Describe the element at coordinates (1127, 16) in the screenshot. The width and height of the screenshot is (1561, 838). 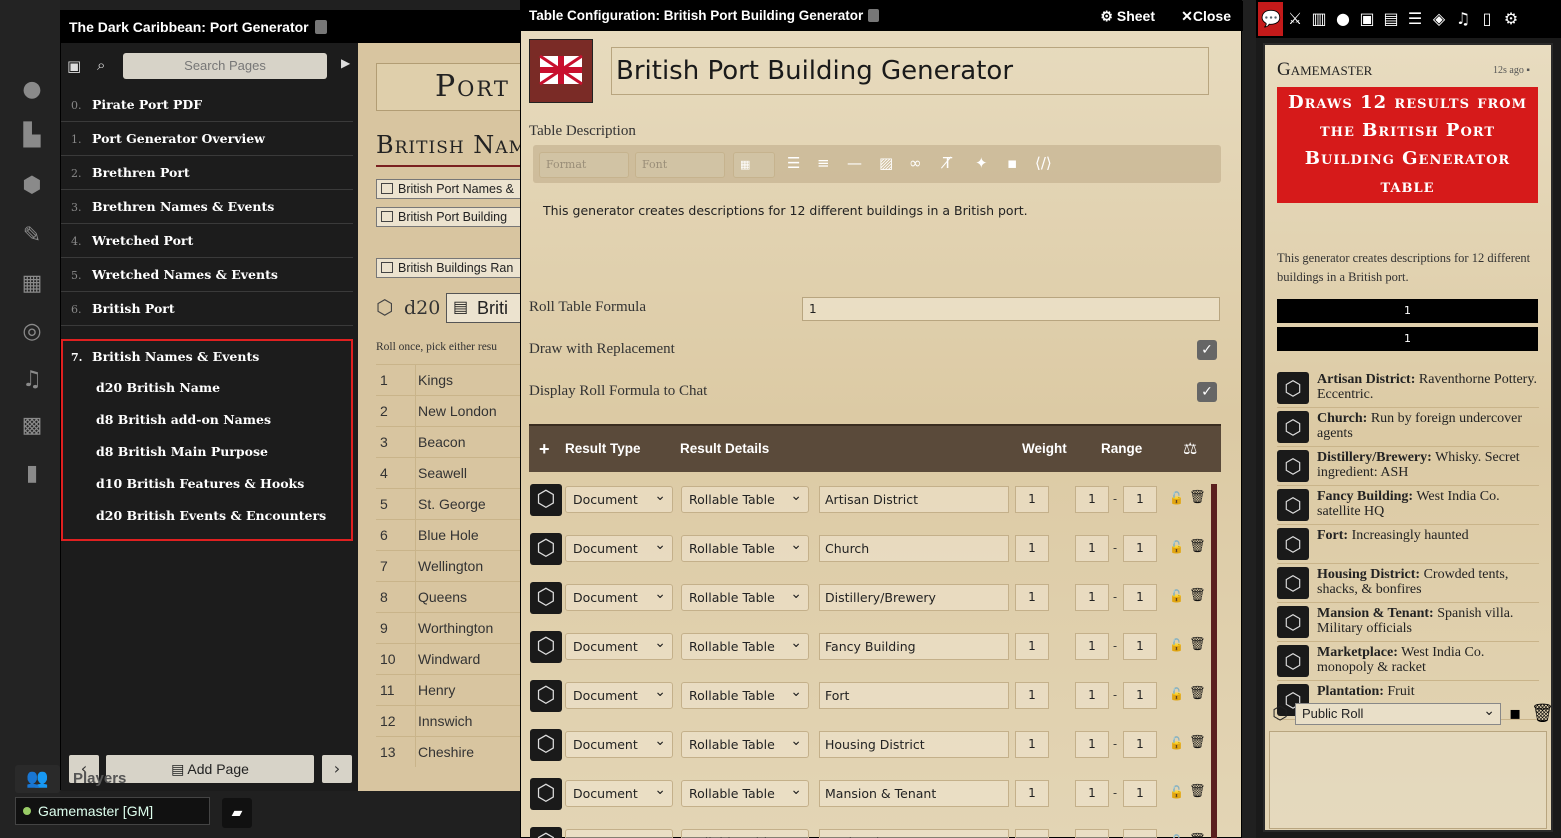
I see `sheet-button: ⚙ Sheet` at that location.